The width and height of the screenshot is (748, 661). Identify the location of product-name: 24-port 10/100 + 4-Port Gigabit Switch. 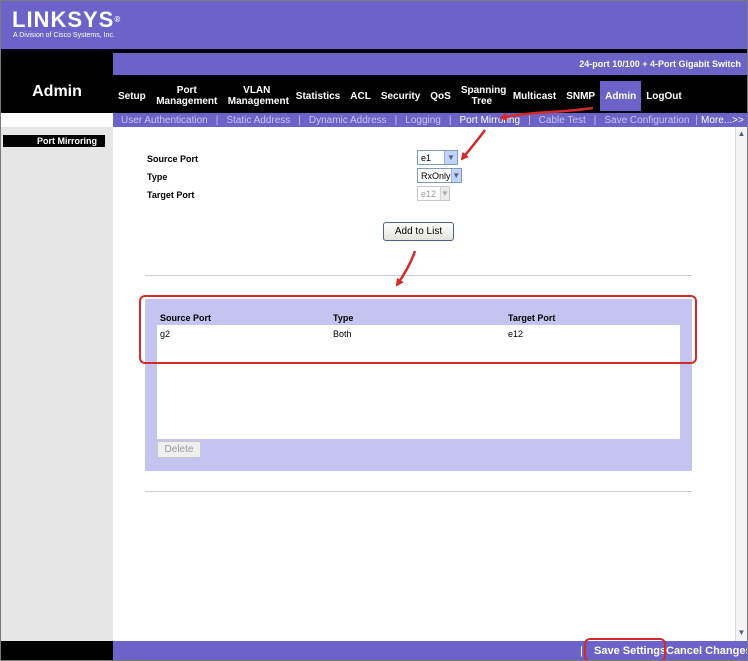
(430, 64).